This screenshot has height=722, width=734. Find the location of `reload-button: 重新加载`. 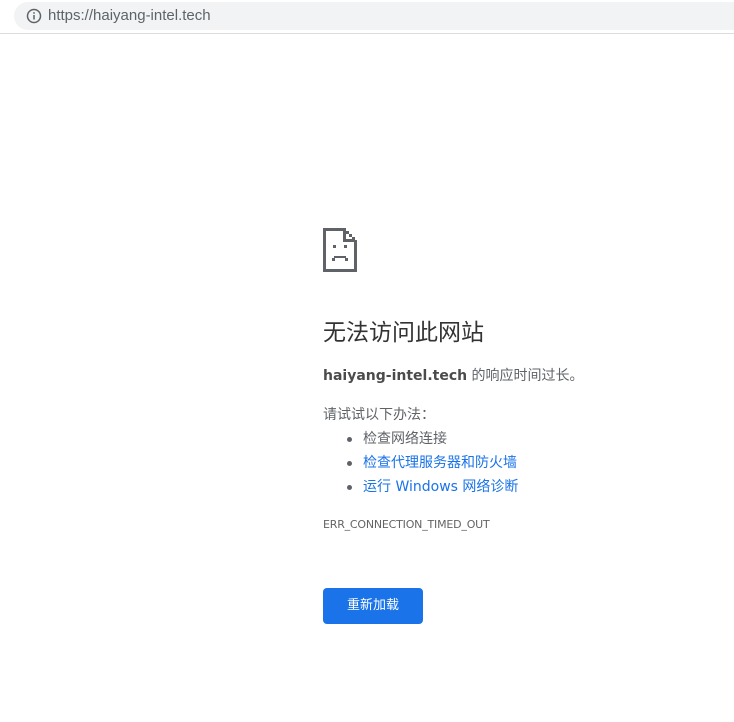

reload-button: 重新加载 is located at coordinates (373, 606).